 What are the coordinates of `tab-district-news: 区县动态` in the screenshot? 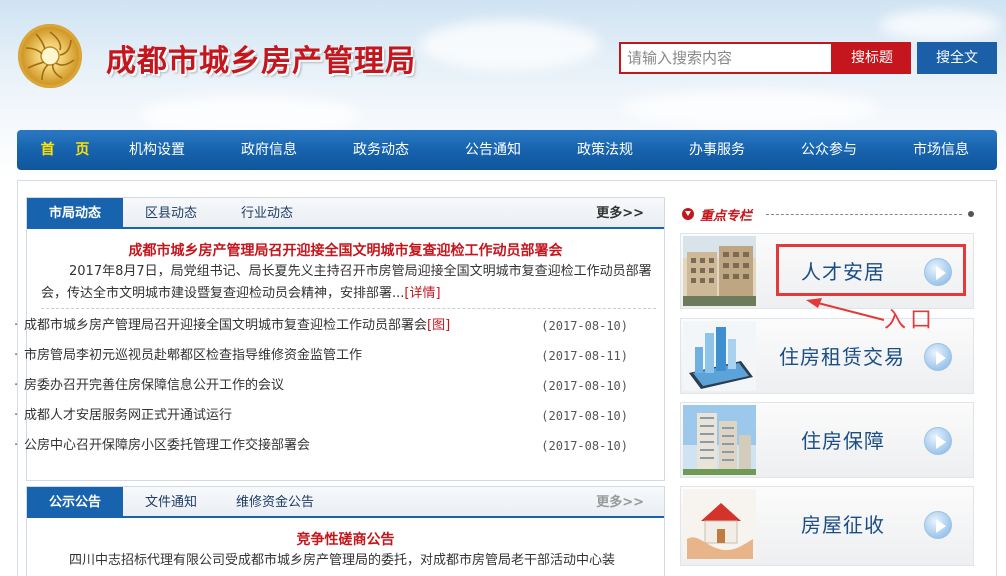 It's located at (171, 213).